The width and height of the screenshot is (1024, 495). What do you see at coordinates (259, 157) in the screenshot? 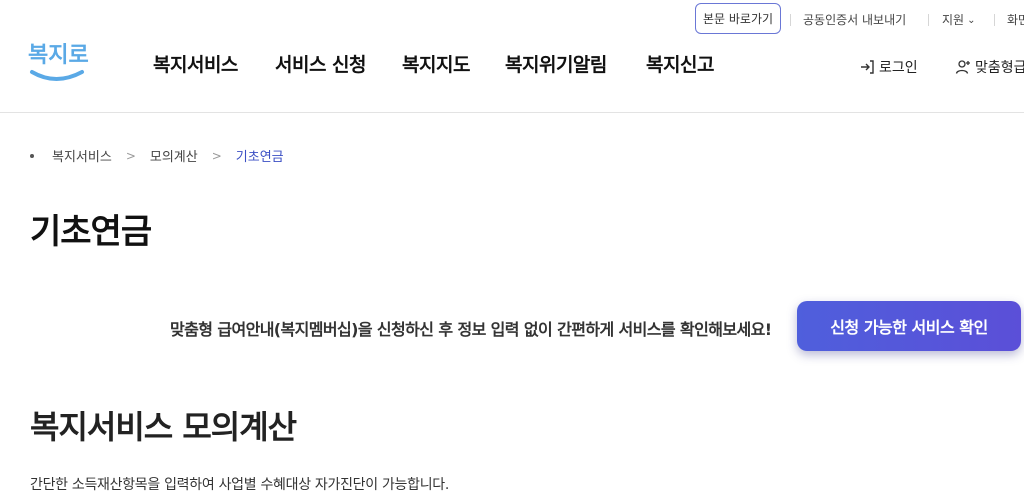
I see `breadcrumb-current: 기초연금` at bounding box center [259, 157].